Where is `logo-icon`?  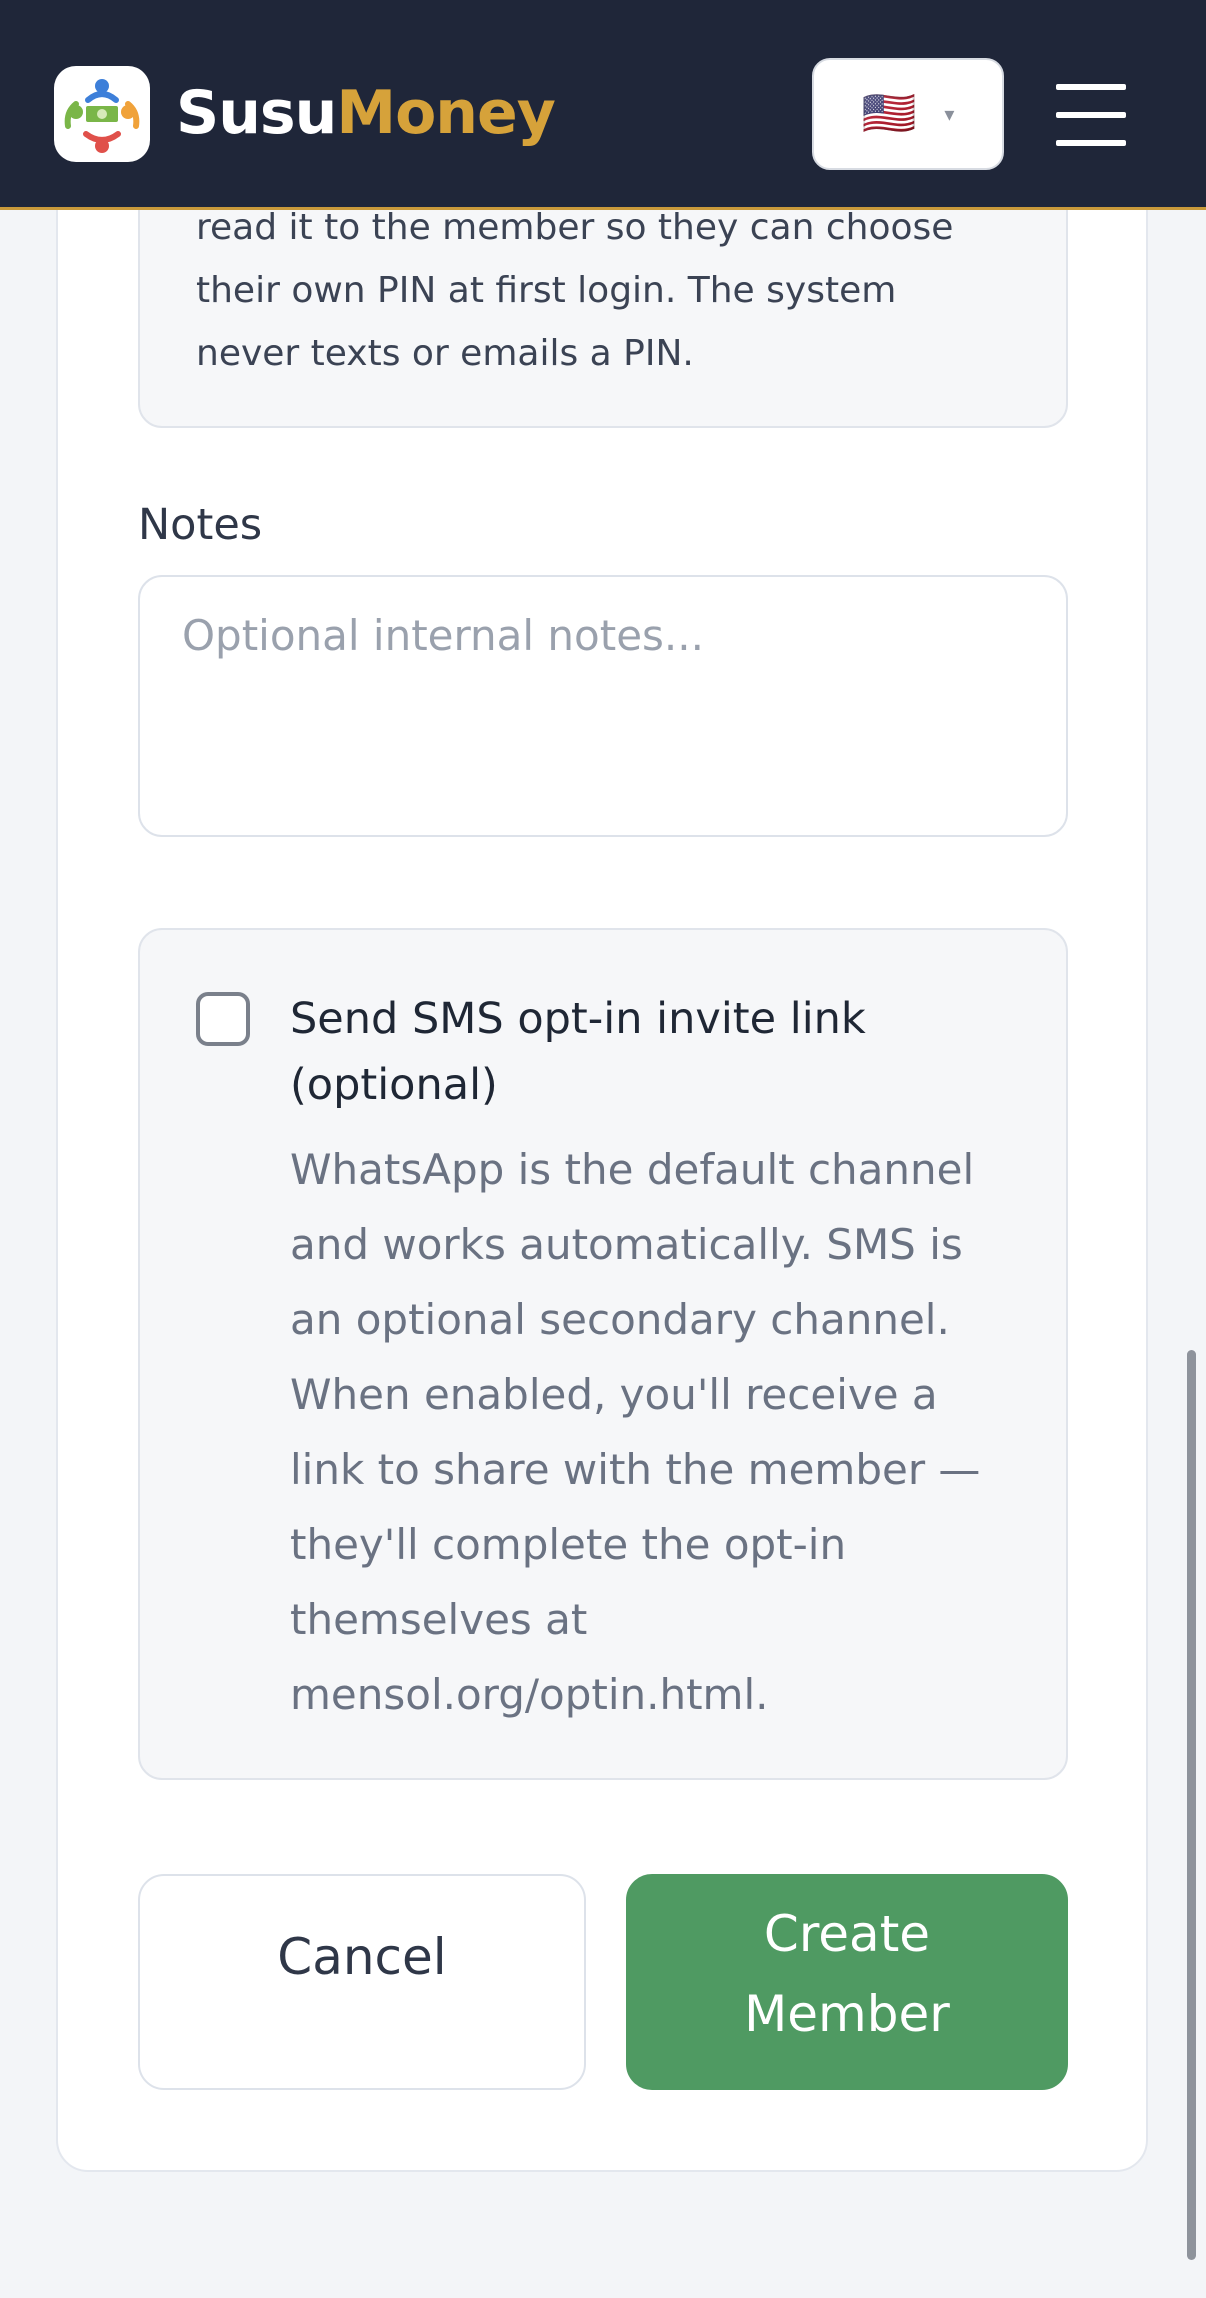
logo-icon is located at coordinates (102, 114).